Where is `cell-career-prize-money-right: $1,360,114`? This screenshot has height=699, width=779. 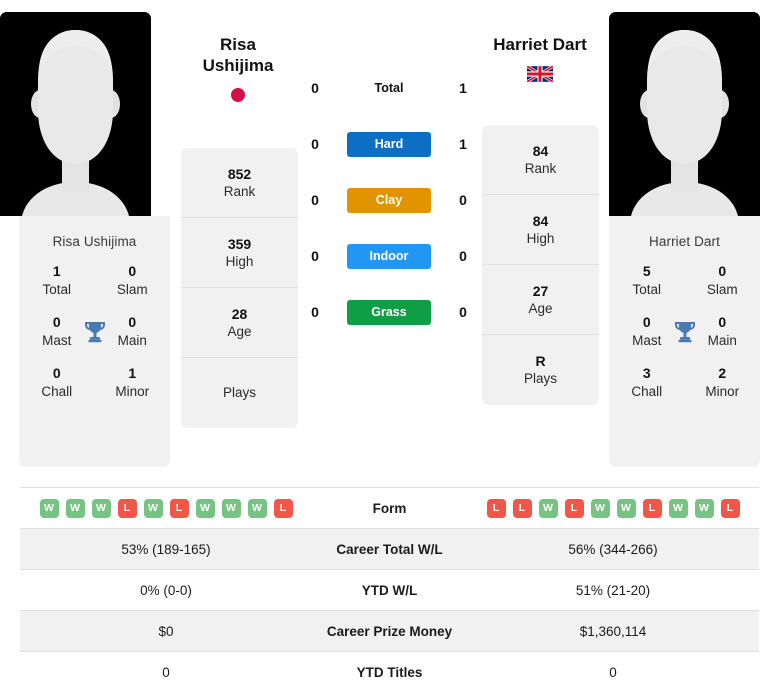 cell-career-prize-money-right: $1,360,114 is located at coordinates (613, 631).